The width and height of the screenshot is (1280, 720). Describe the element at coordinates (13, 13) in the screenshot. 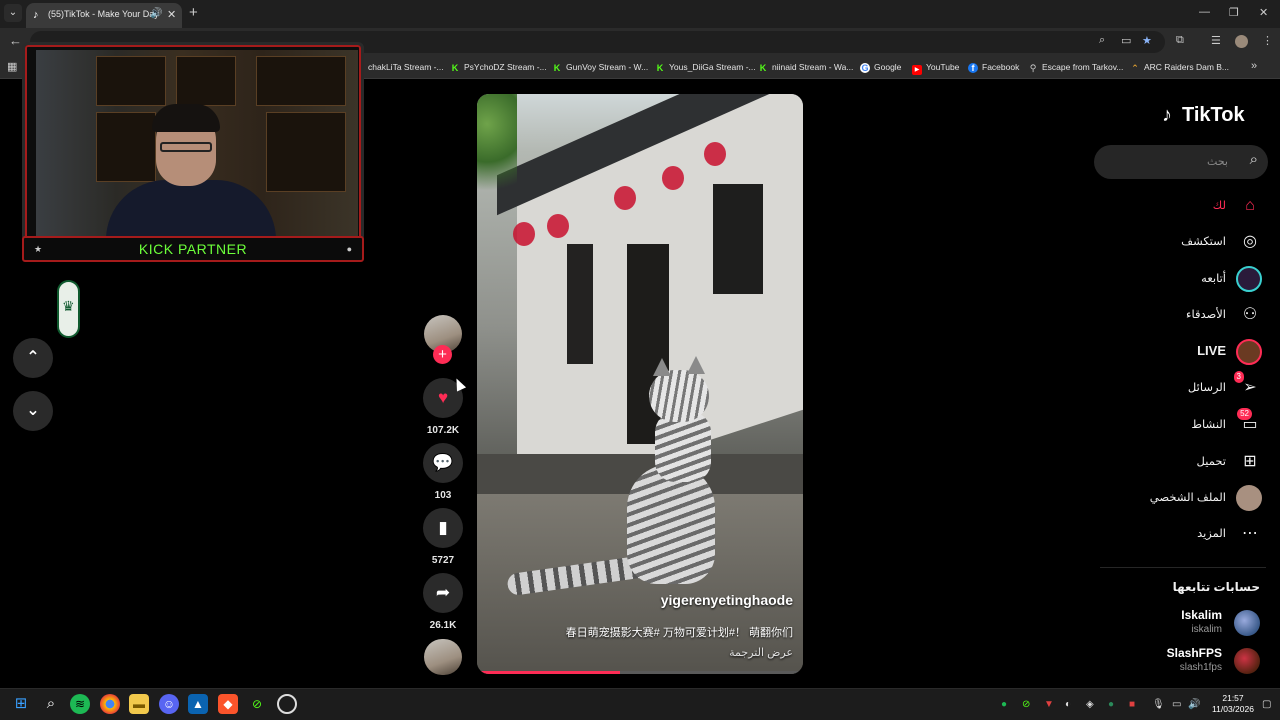

I see `tab-search-menu-icon: ⌄` at that location.